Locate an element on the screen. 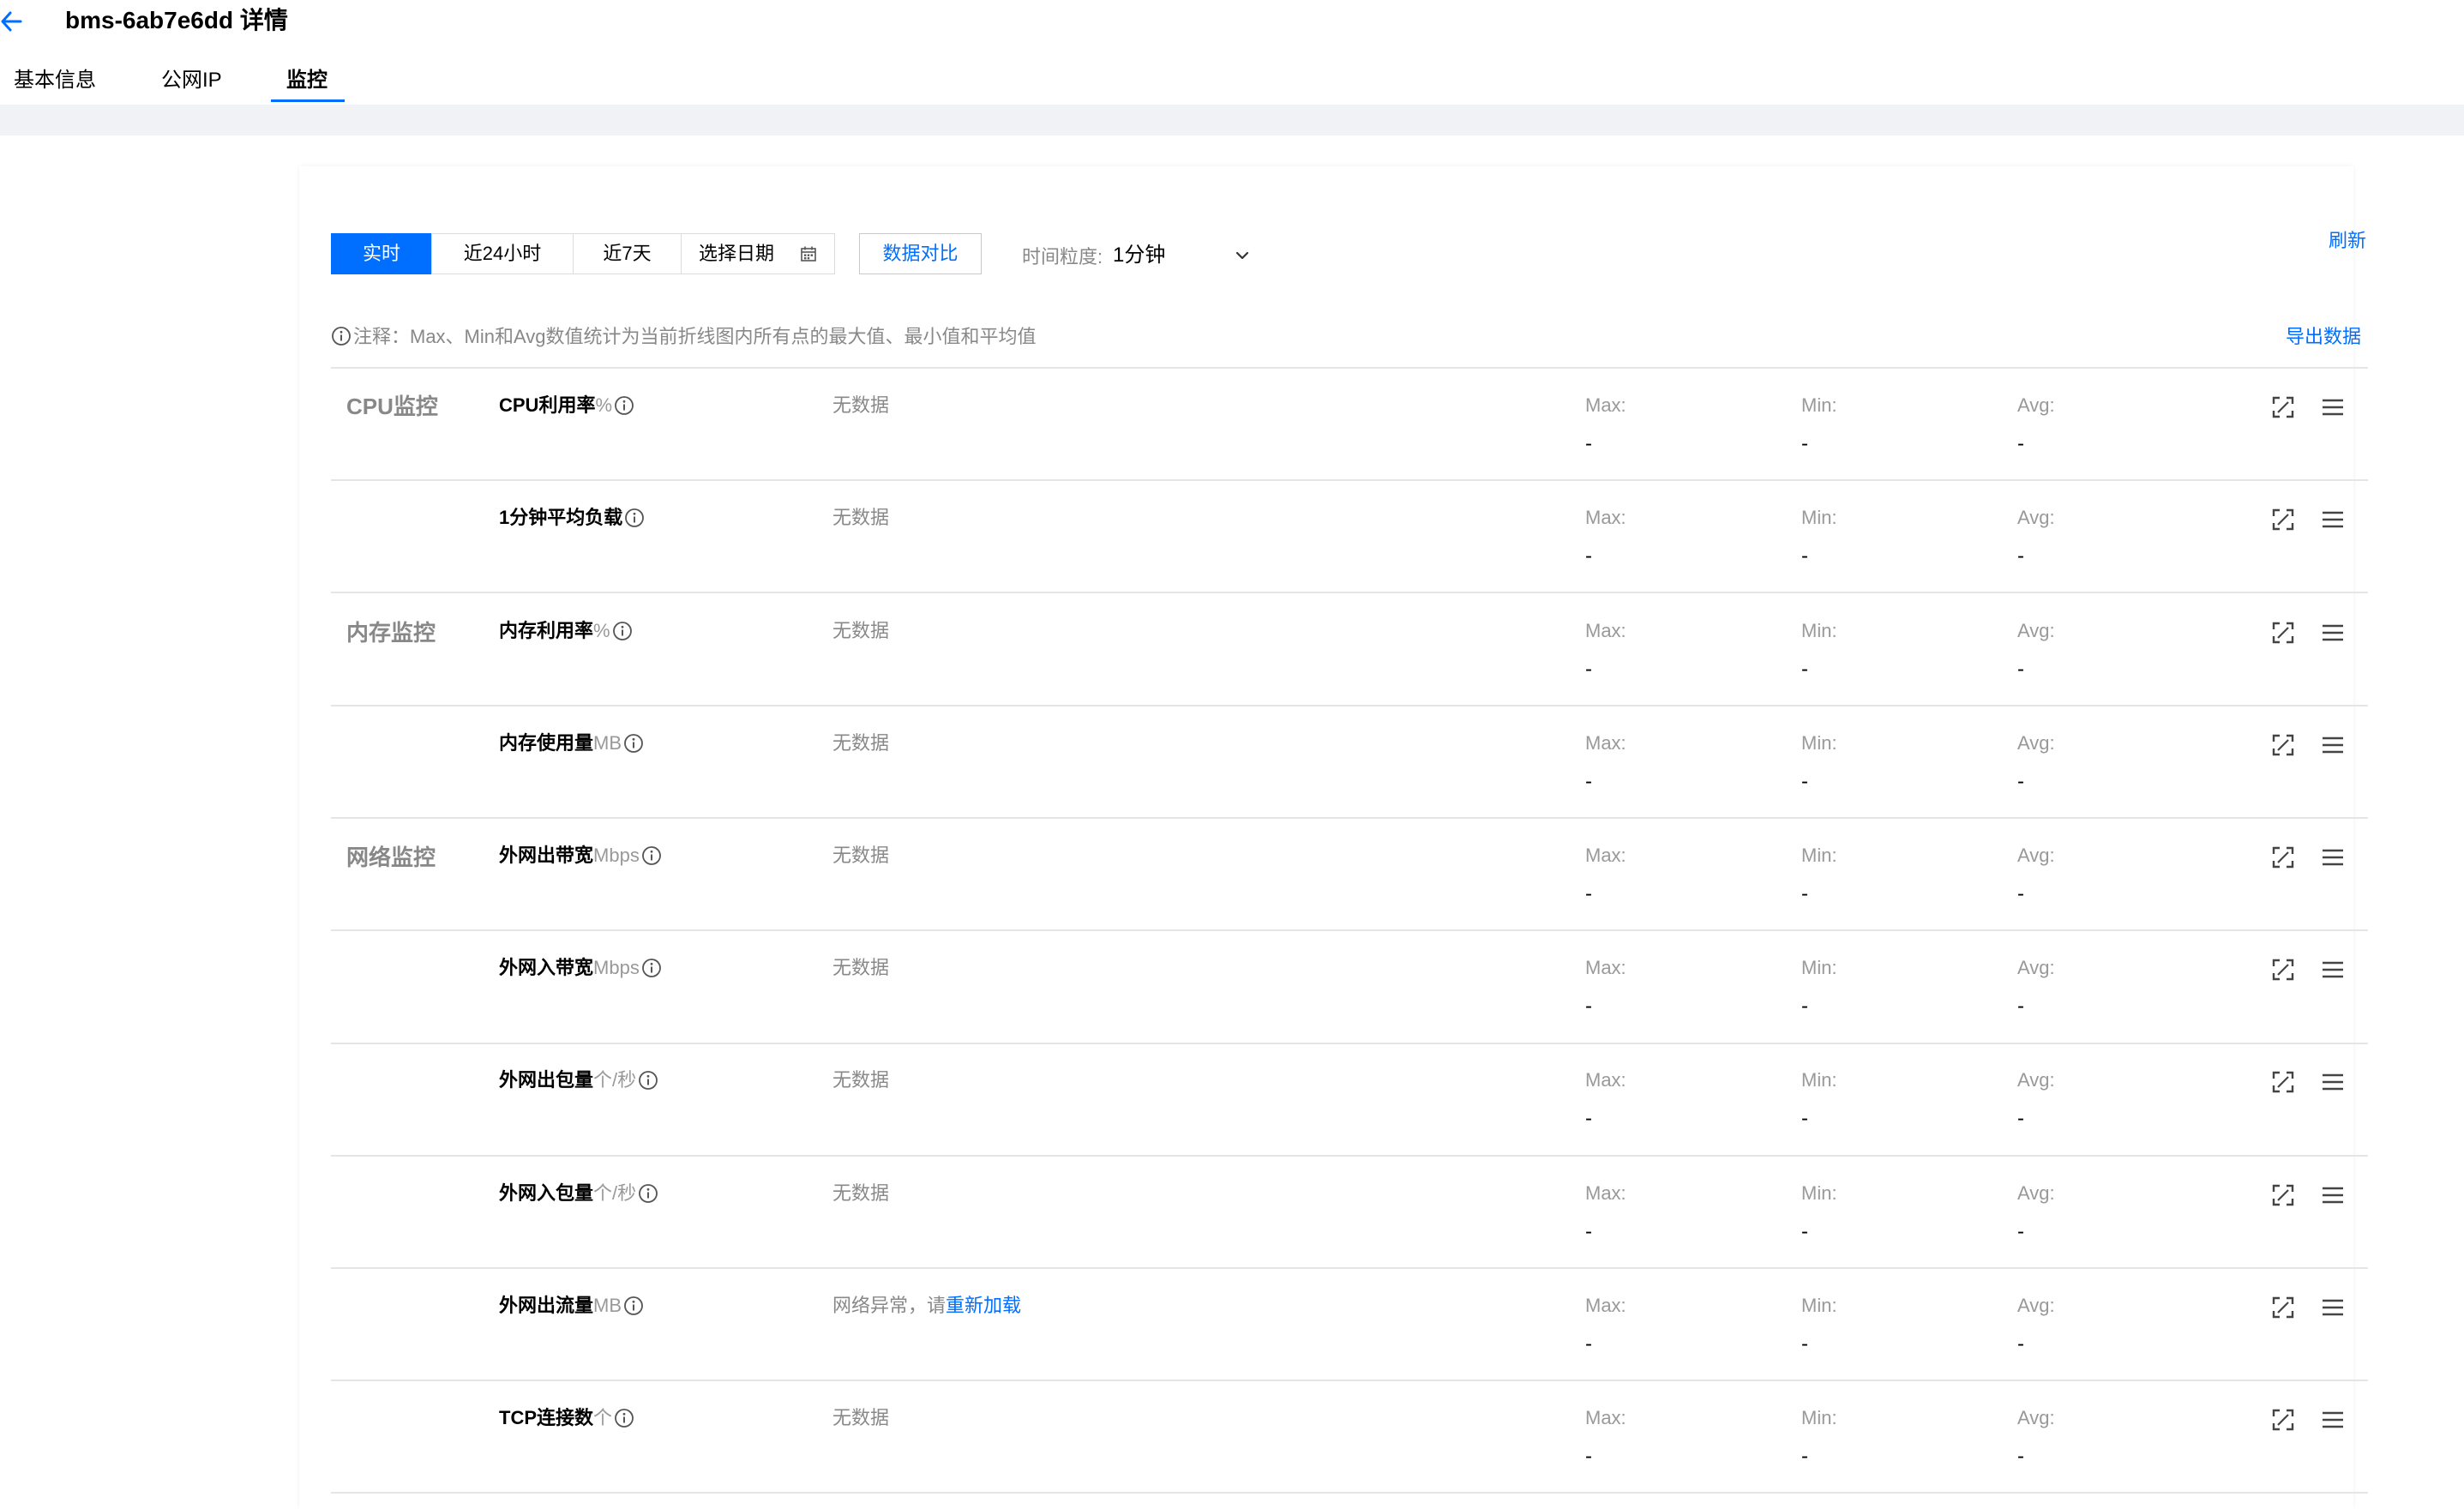  metric-title: 内存利用率 is located at coordinates (546, 630).